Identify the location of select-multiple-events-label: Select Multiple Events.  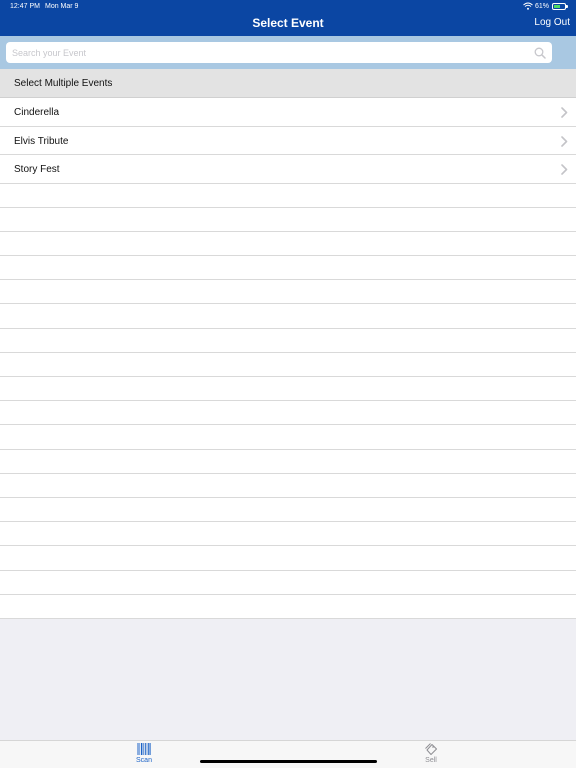
(63, 83).